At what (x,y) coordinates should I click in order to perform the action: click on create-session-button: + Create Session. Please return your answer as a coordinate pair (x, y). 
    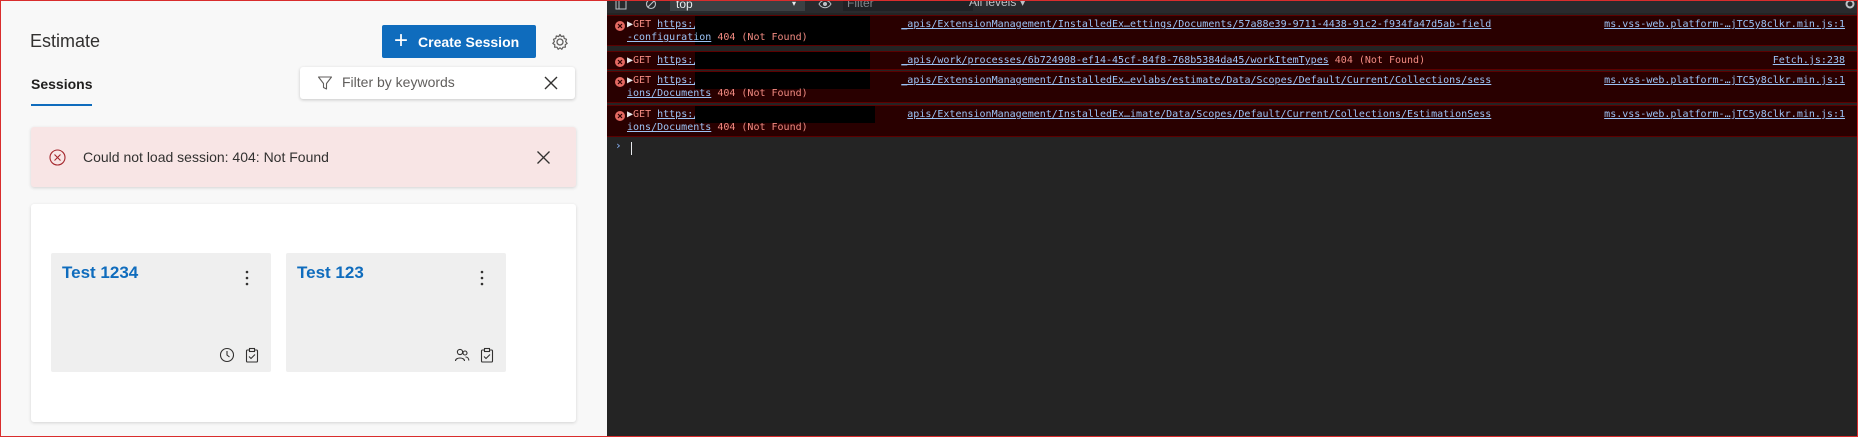
    Looking at the image, I should click on (459, 41).